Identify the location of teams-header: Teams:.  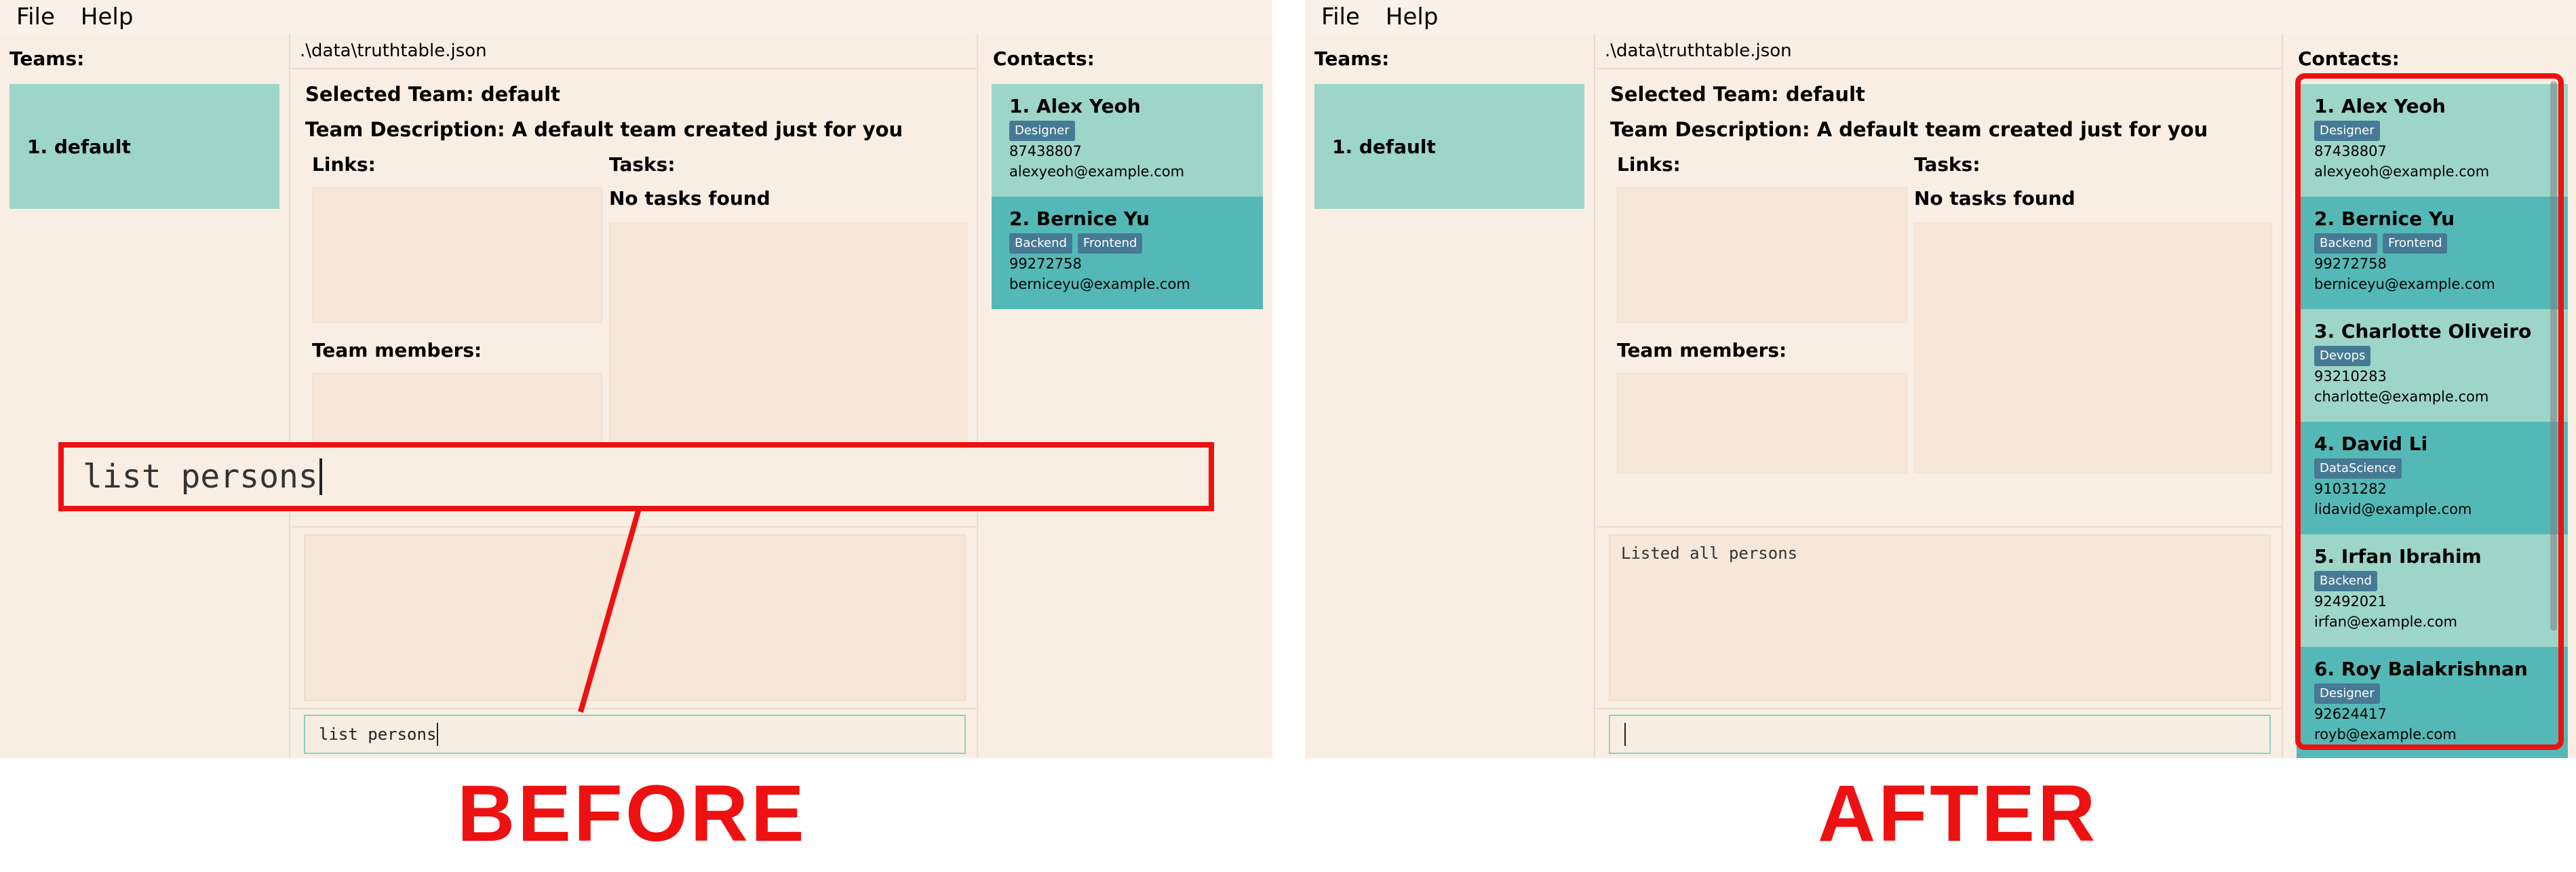
(1352, 59).